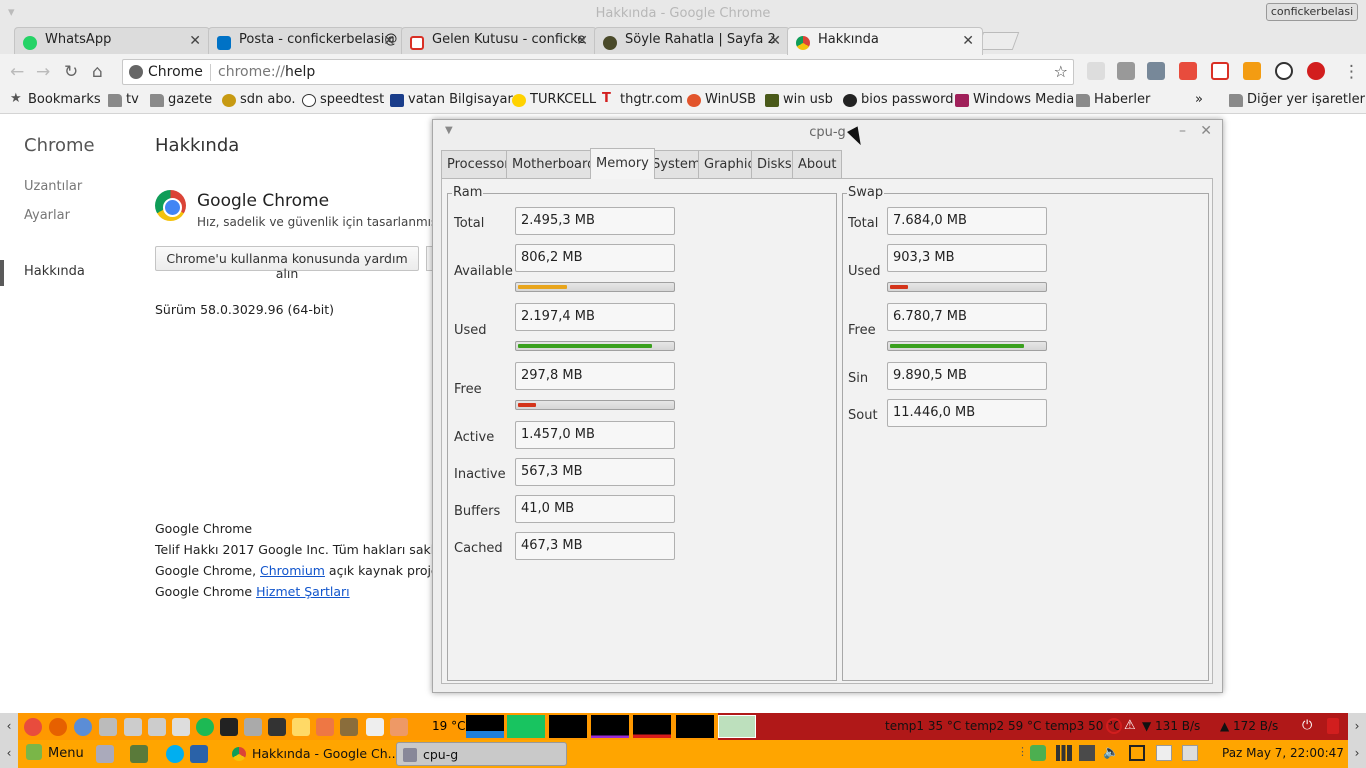  Describe the element at coordinates (199, 754) in the screenshot. I see `steam-icon` at that location.